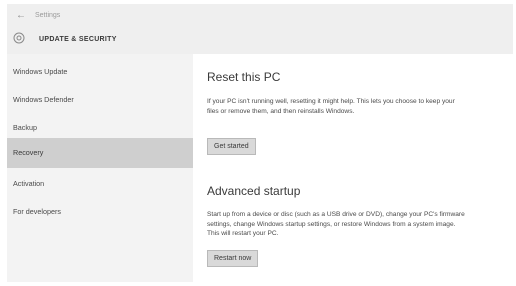  Describe the element at coordinates (231, 146) in the screenshot. I see `get-started-button: Get started` at that location.